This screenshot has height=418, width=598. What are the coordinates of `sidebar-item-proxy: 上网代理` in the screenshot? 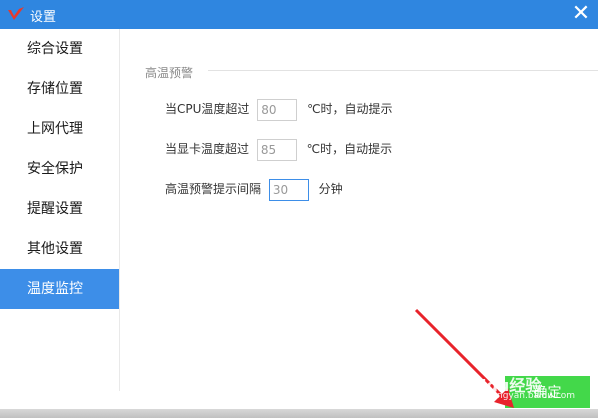 It's located at (59, 129).